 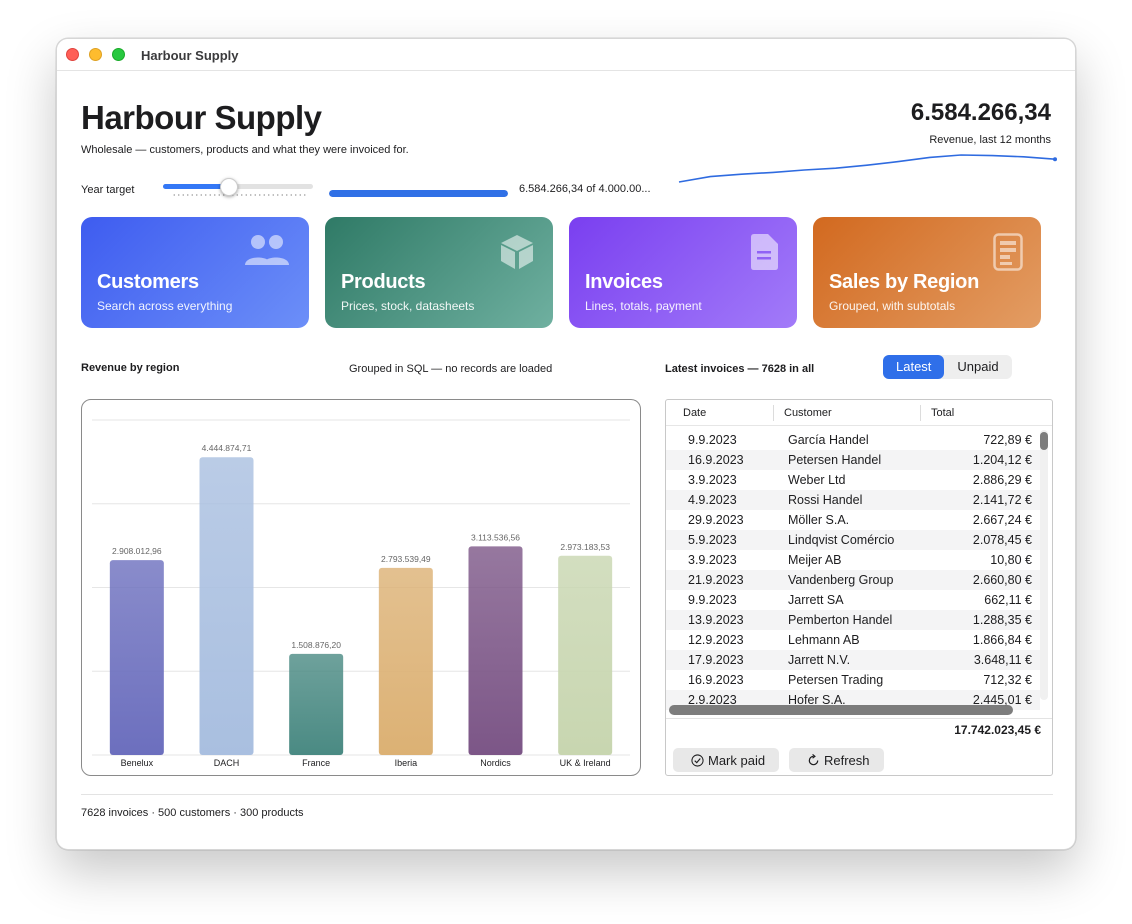 I want to click on cell-total: 722,89 €, so click(x=1007, y=440).